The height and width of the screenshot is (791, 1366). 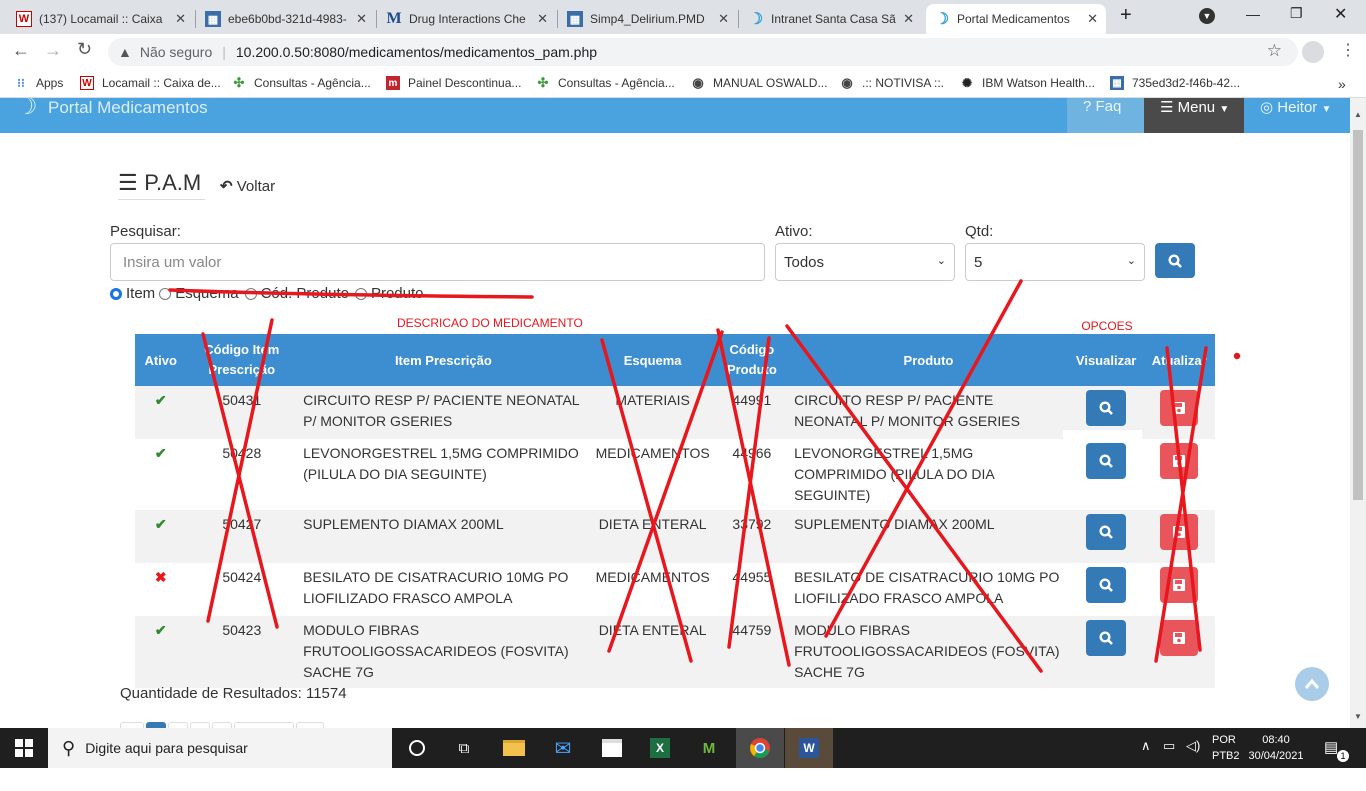 What do you see at coordinates (514, 748) in the screenshot?
I see `file-explorer-icon` at bounding box center [514, 748].